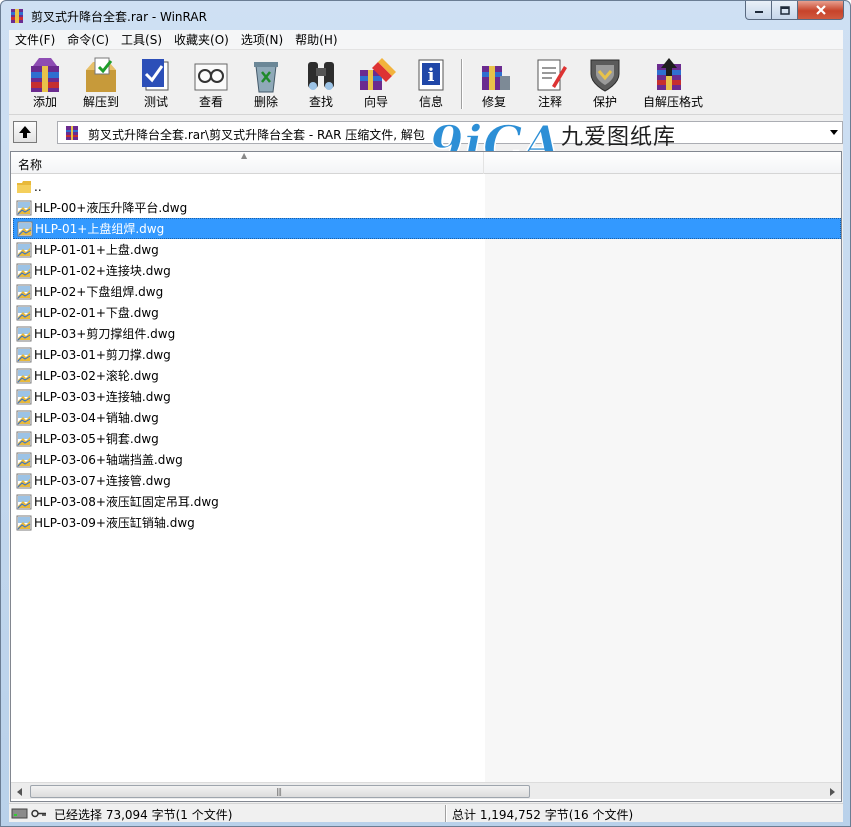 The height and width of the screenshot is (827, 851). I want to click on close-icon, so click(820, 10).